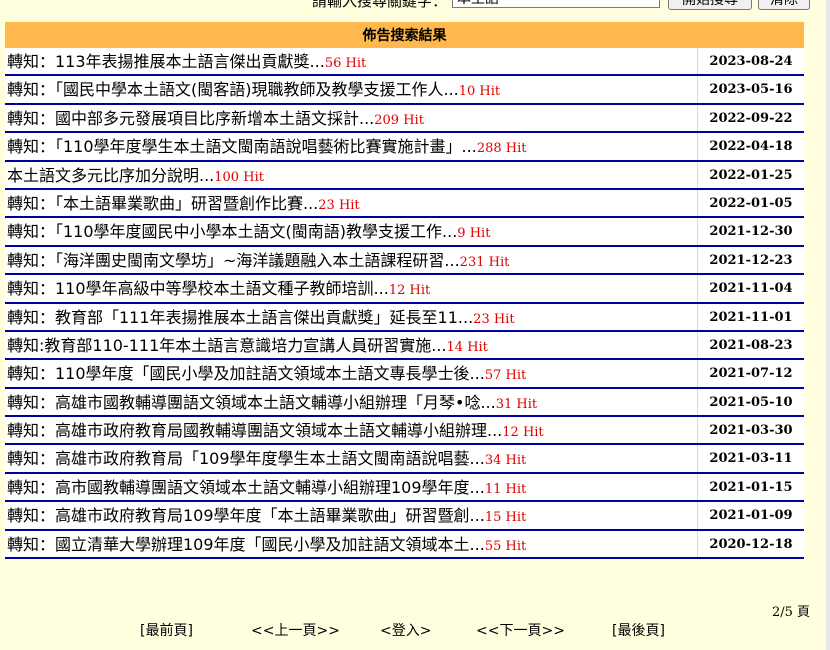 The image size is (830, 650). I want to click on result-title-link: 轉知：國立清華大學辦理109年度「國民小學及加註語文領域本土...55 Hit, so click(351, 544).